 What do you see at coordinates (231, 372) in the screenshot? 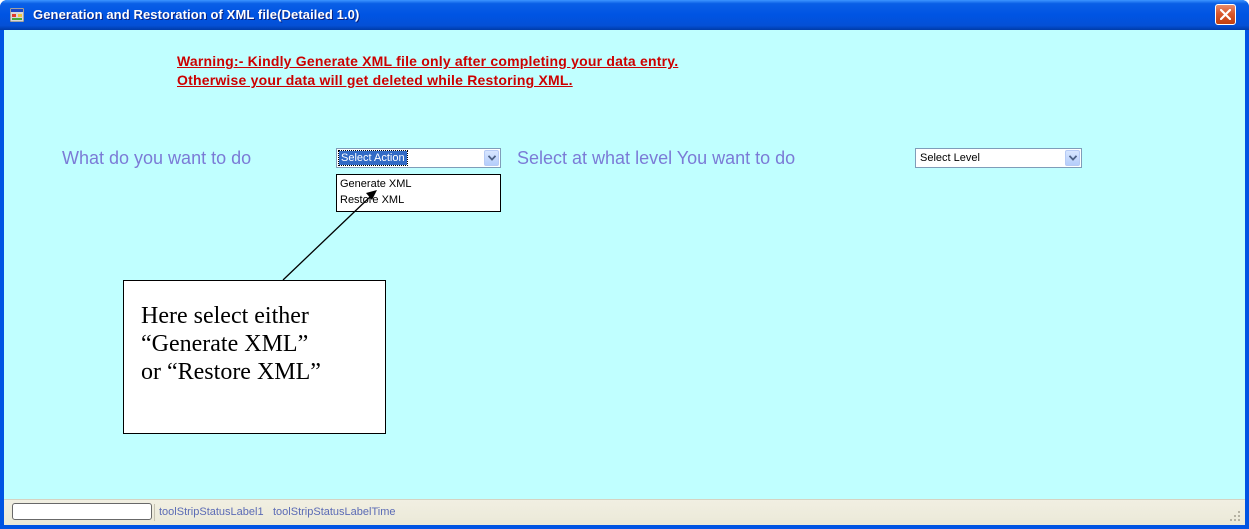
I see `callout-line3: or “Restore XML”` at bounding box center [231, 372].